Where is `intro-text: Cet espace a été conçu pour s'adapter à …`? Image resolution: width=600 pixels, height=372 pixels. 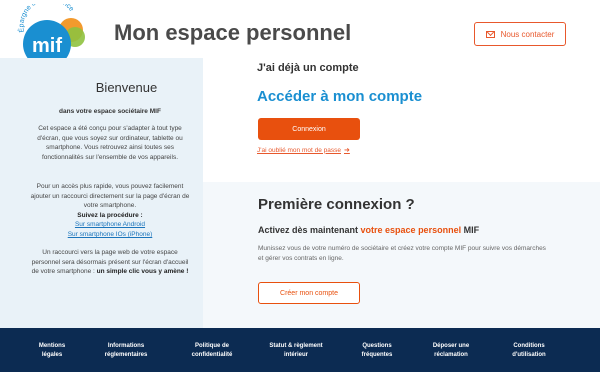 intro-text: Cet espace a été conçu pour s'adapter à … is located at coordinates (110, 143).